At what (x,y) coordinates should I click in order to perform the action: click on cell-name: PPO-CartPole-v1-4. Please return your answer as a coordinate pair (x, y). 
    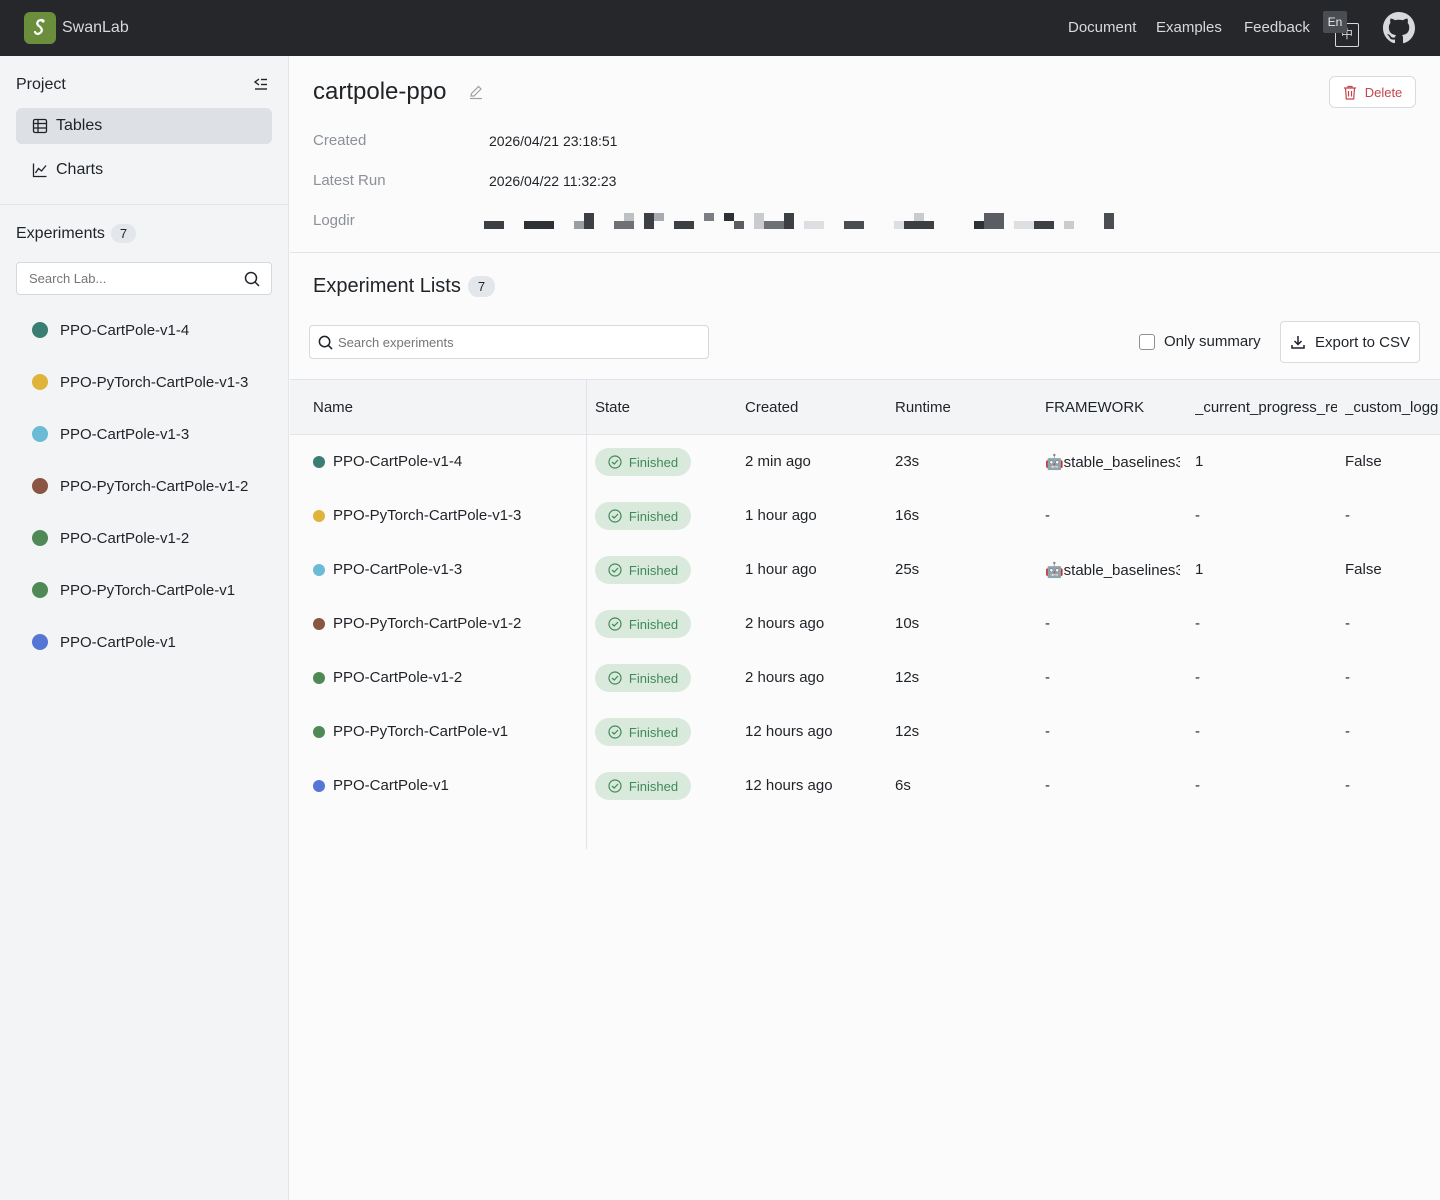
    Looking at the image, I should click on (387, 461).